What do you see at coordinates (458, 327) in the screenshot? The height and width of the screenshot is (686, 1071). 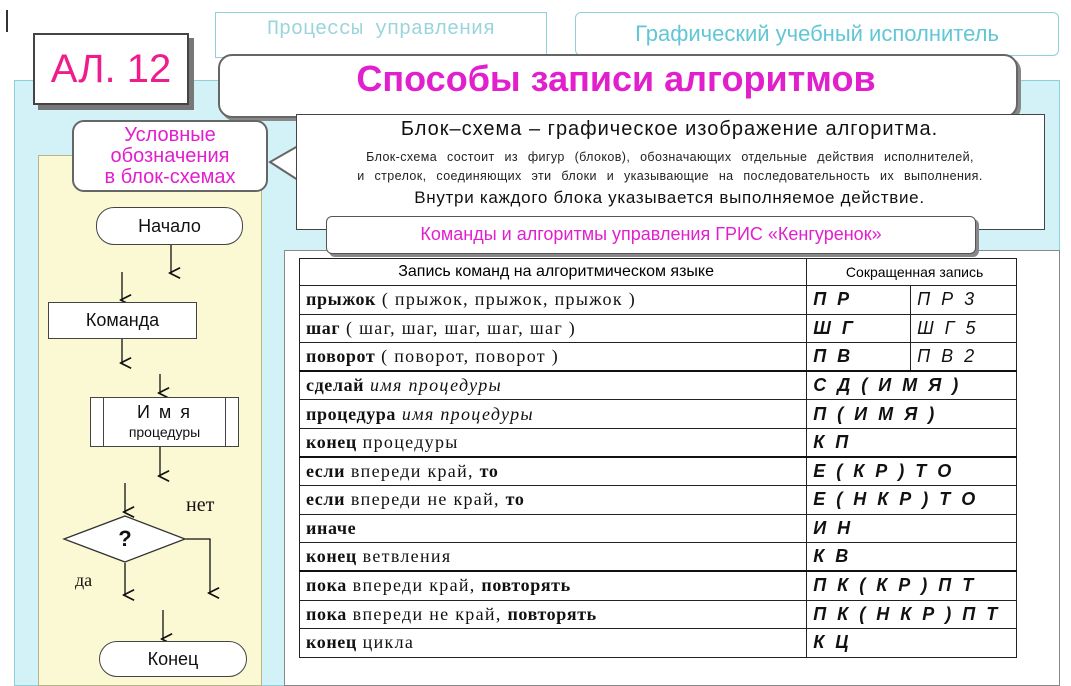 I see `command-args: ( шаг, шаг, шаг, шаг, шаг )` at bounding box center [458, 327].